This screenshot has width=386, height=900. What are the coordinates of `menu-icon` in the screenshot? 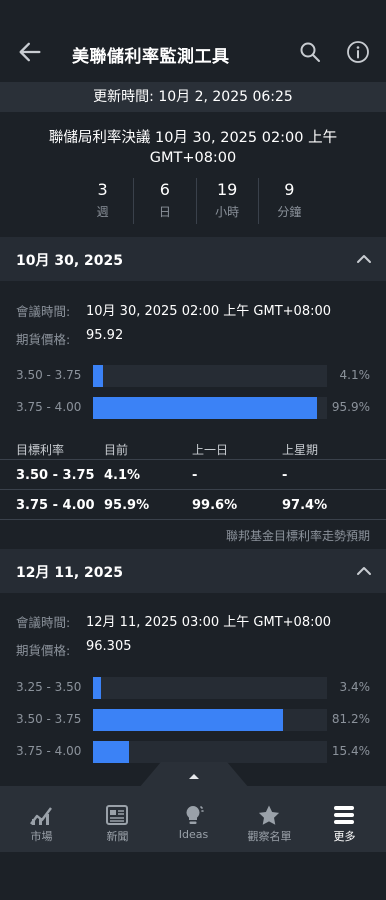 It's located at (344, 815).